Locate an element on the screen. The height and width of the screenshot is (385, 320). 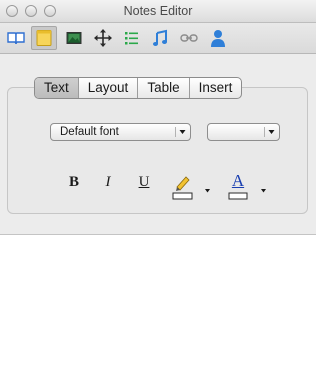
font-family-select: Default font is located at coordinates (120, 132).